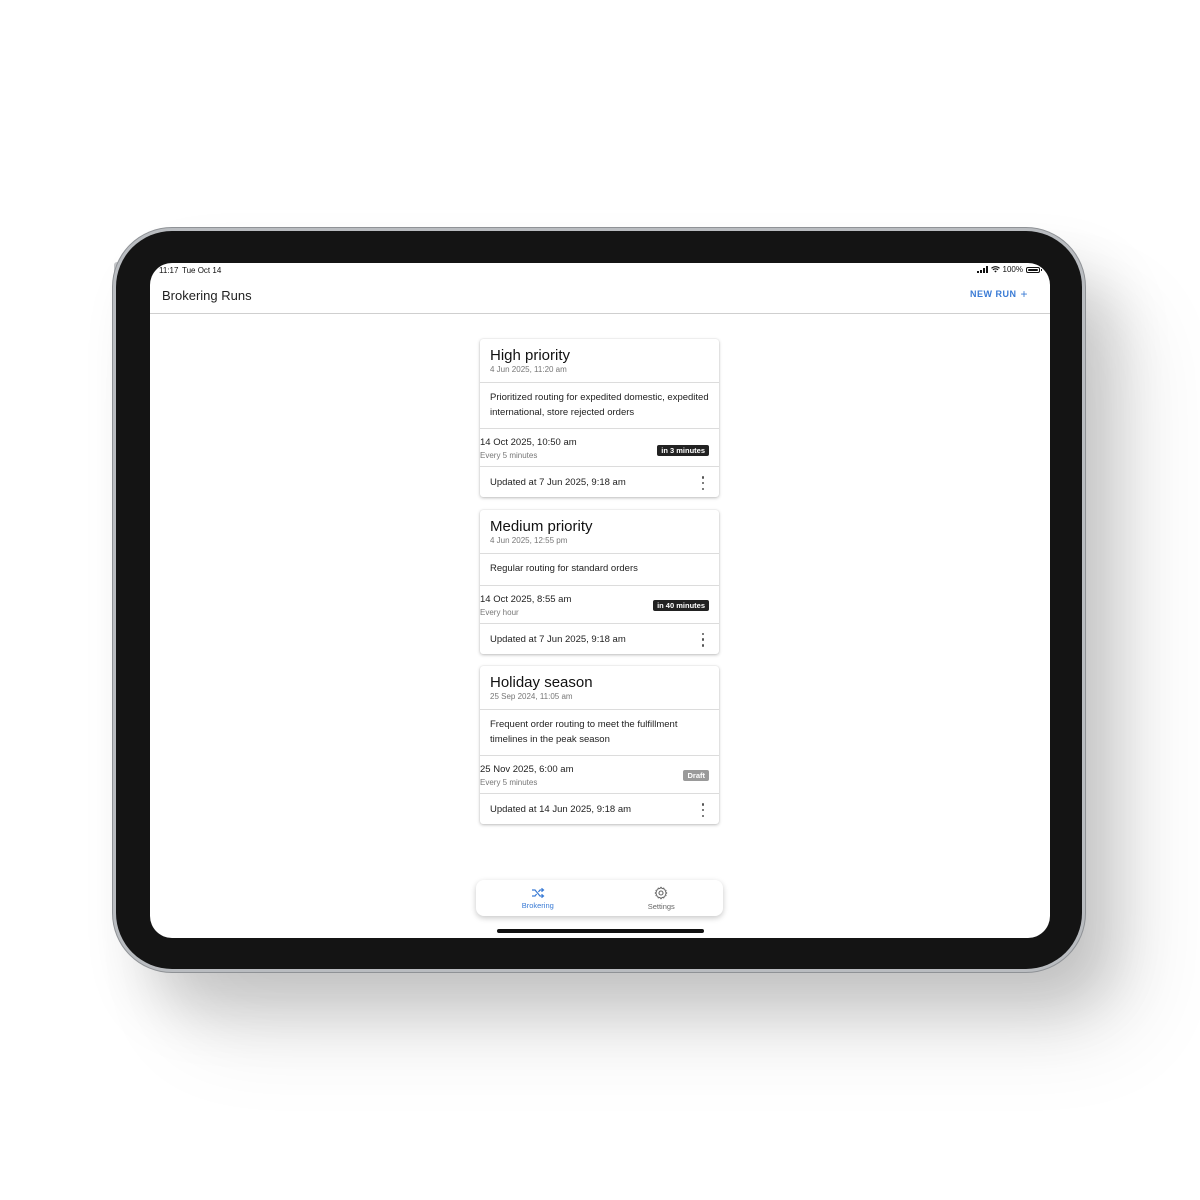  What do you see at coordinates (561, 809) in the screenshot?
I see `run-updated-at: Updated at 14 Jun 2025, 9:18 am` at bounding box center [561, 809].